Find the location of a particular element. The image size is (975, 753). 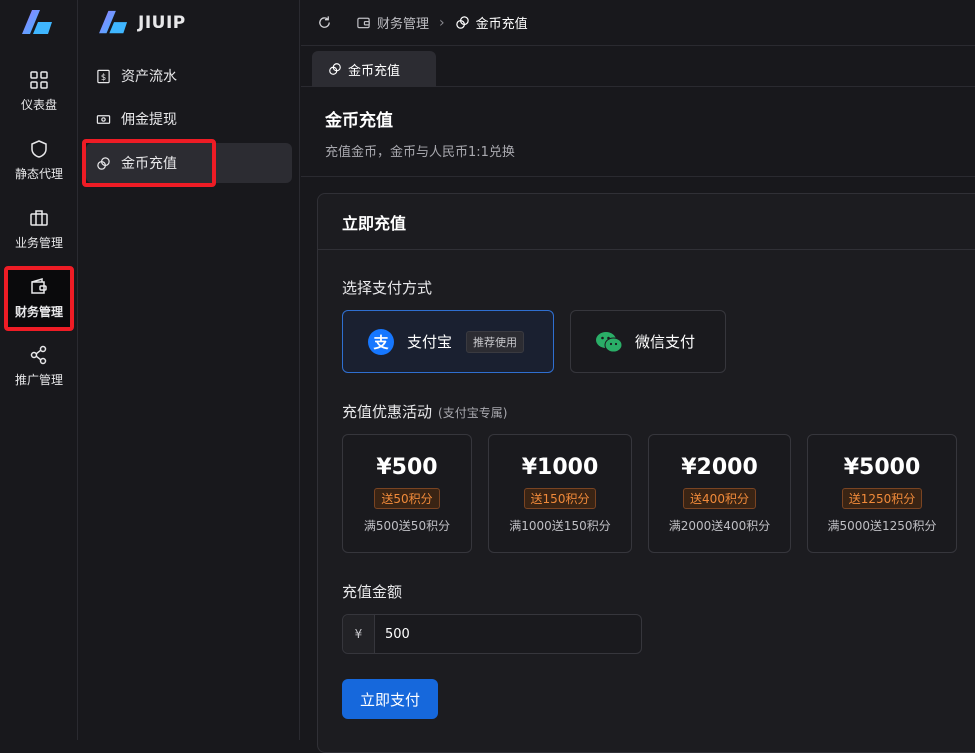

tab-coin-recharge: 金币充值 is located at coordinates (374, 69).